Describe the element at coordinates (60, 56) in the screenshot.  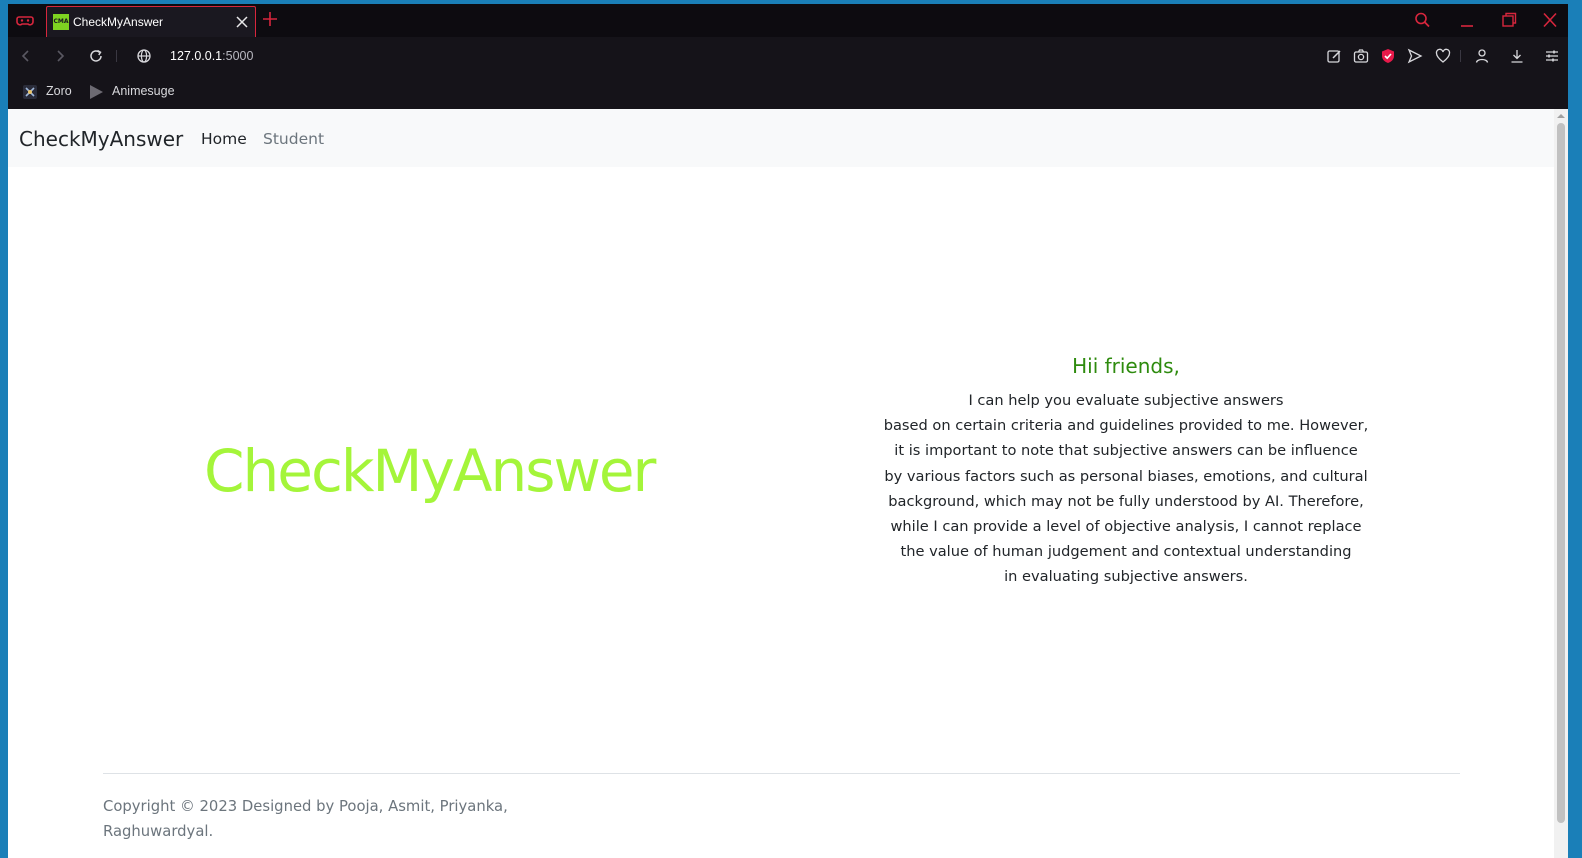
I see `forward-icon` at that location.